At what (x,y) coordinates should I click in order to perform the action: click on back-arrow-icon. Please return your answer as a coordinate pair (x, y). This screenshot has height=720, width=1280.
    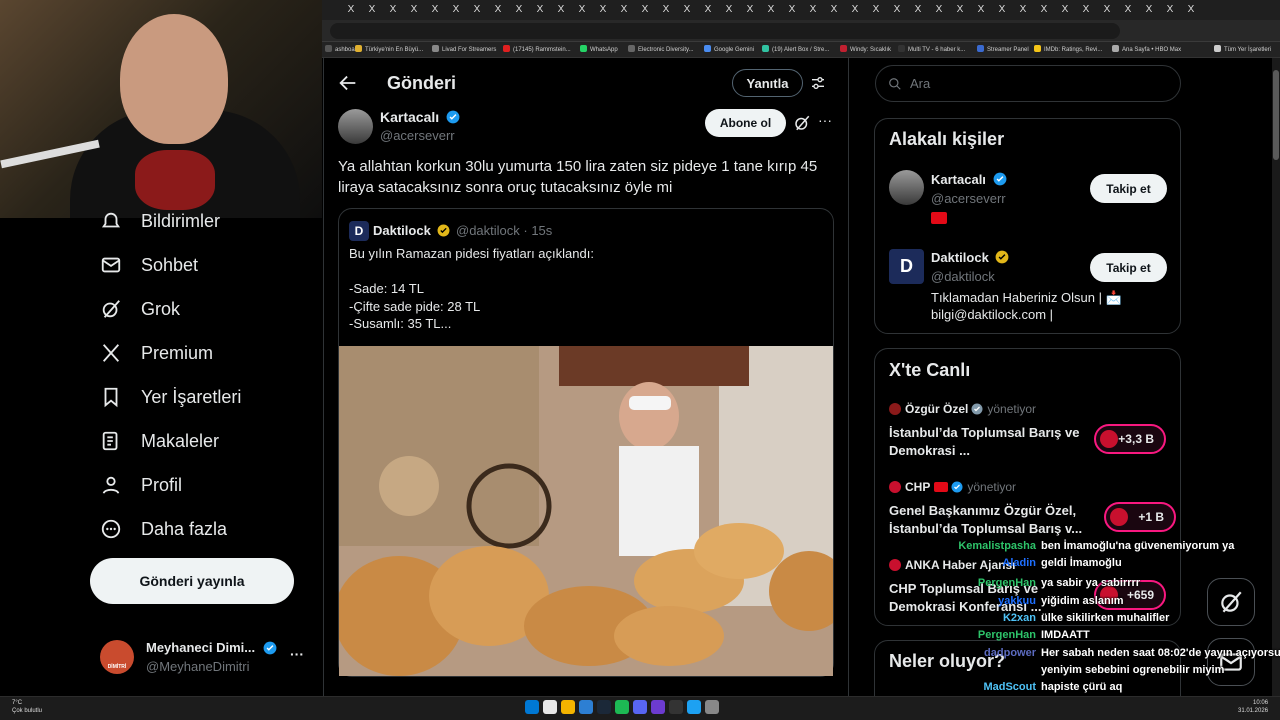
    Looking at the image, I should click on (348, 83).